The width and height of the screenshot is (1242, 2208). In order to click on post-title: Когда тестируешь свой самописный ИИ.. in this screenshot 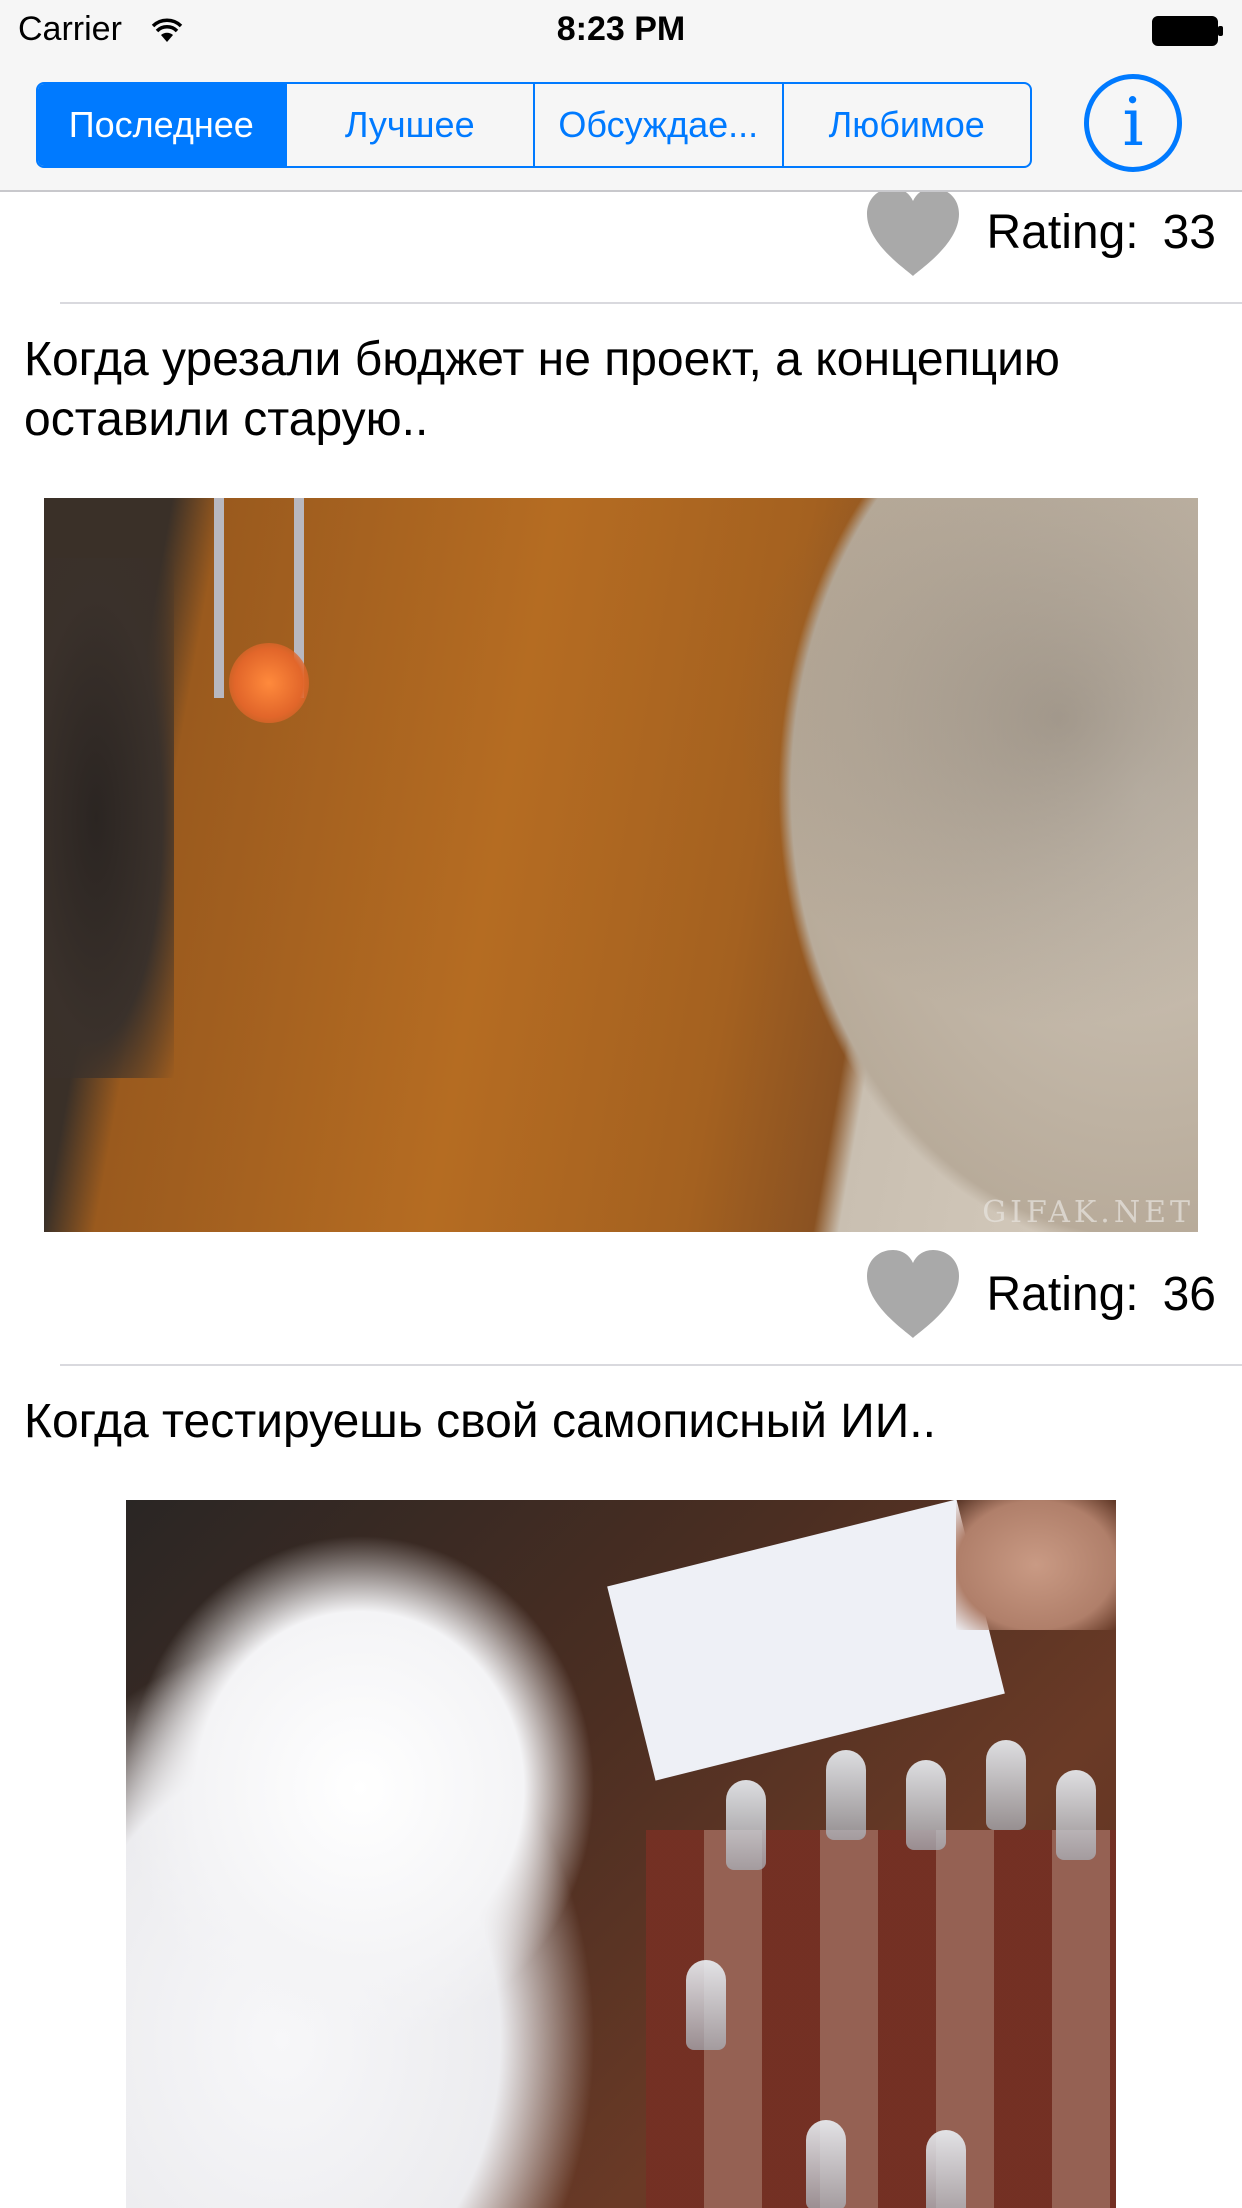, I will do `click(480, 1421)`.